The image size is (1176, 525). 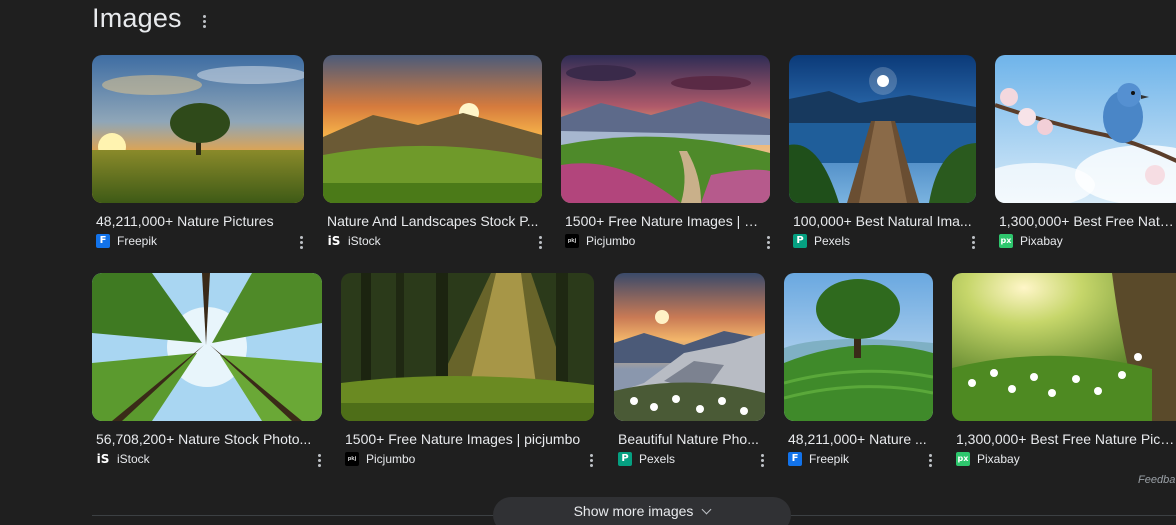 I want to click on show-more-images-button: Show more images, so click(x=642, y=511).